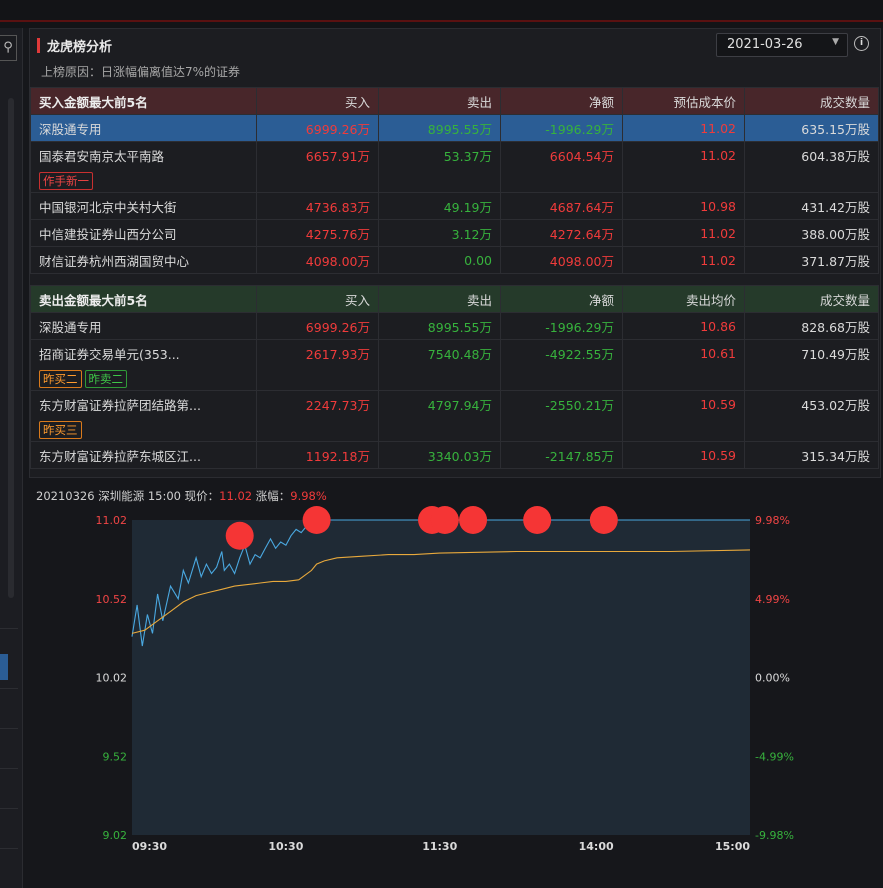  Describe the element at coordinates (683, 101) in the screenshot. I see `buy-header-cell: 预估成本价` at that location.